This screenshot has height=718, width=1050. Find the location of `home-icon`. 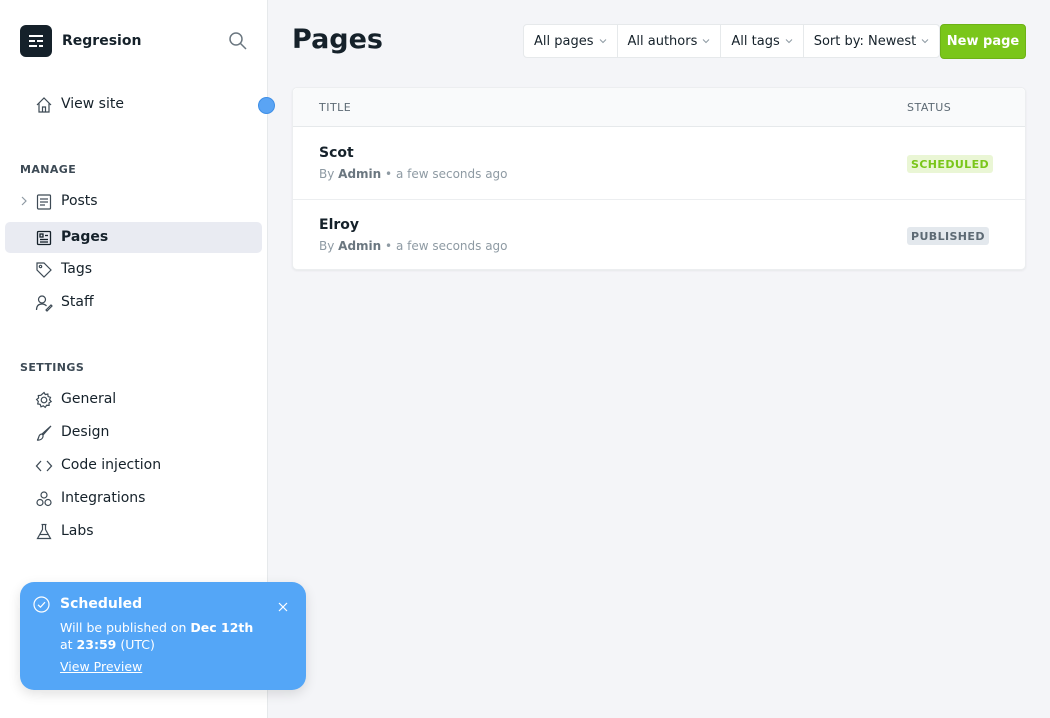

home-icon is located at coordinates (44, 105).